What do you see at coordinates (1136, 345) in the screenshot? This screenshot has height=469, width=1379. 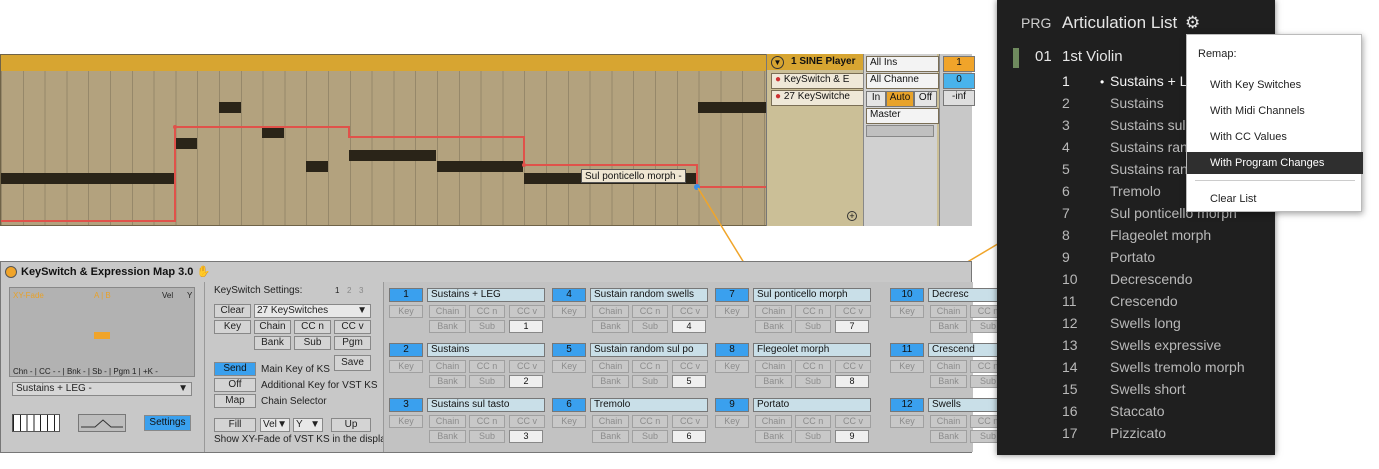 I see `articulation-row: 13 Swells expressive` at bounding box center [1136, 345].